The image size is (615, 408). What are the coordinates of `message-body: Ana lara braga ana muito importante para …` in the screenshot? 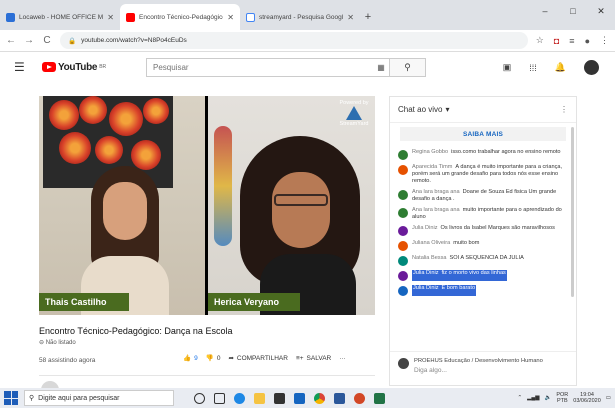 It's located at (490, 214).